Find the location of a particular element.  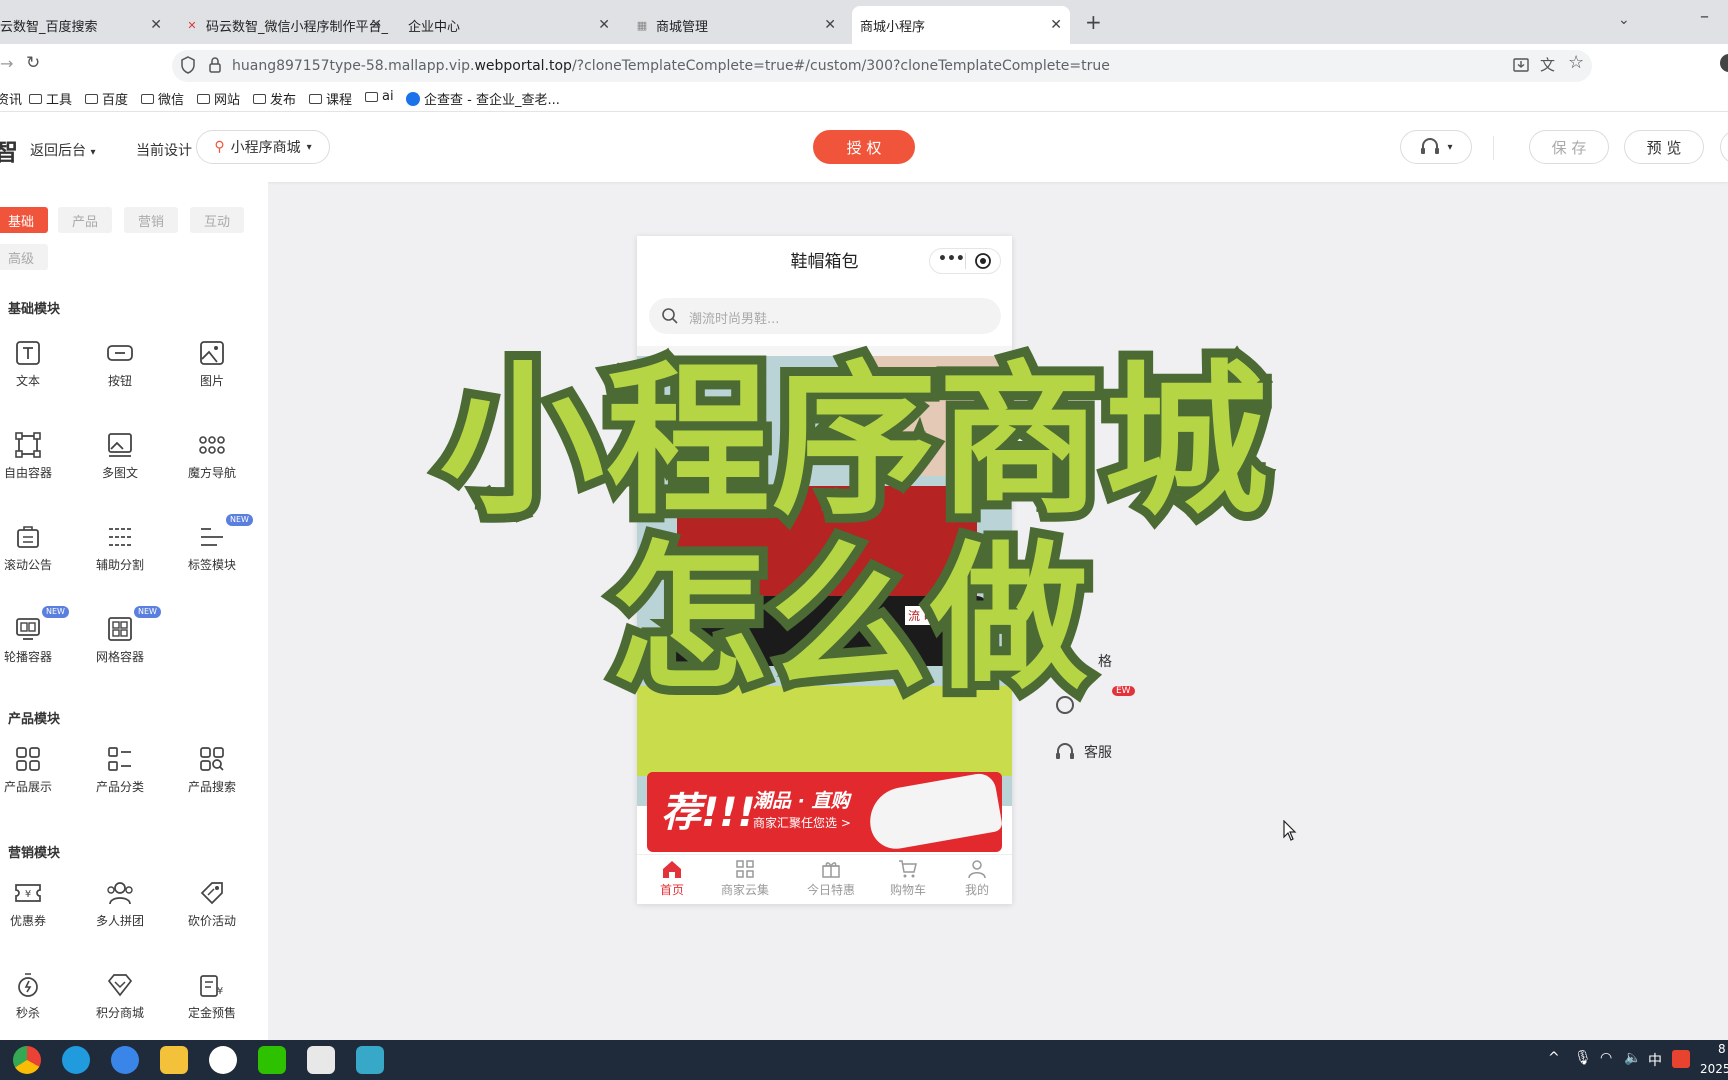

module-product-category: 产品分类 is located at coordinates (120, 772).